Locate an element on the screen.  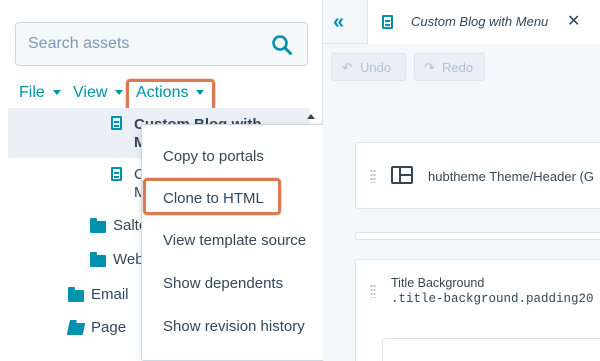
actions-highlight is located at coordinates (170, 95).